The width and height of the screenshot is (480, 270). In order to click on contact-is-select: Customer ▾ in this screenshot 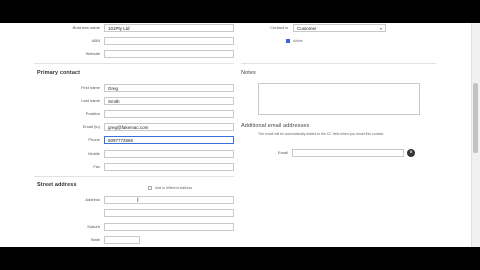, I will do `click(339, 28)`.